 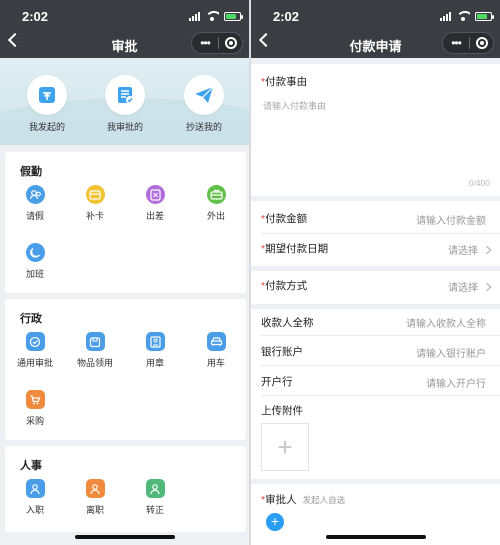 I want to click on approver-hint: 发起人自选, so click(x=324, y=500).